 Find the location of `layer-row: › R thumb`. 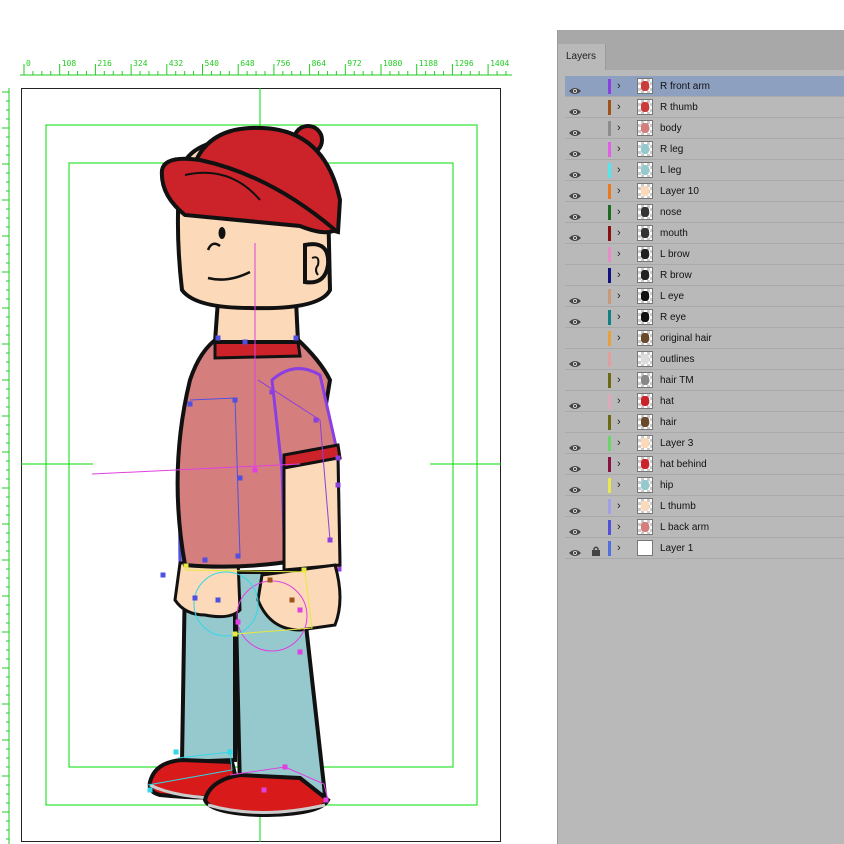

layer-row: › R thumb is located at coordinates (704, 107).